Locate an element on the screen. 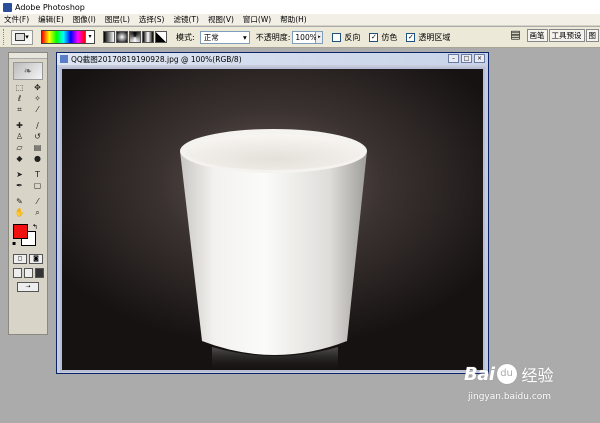 This screenshot has height=423, width=600. lasso-icon: ℓ is located at coordinates (19, 99).